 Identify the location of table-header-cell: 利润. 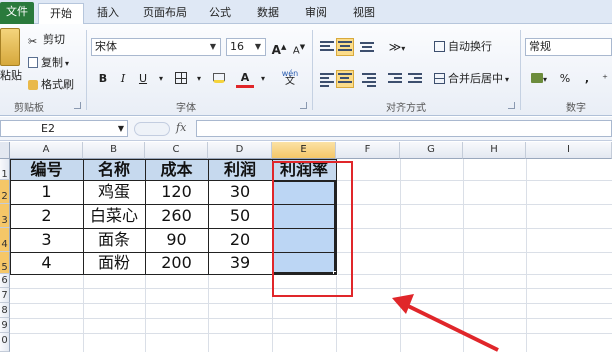
(240, 169).